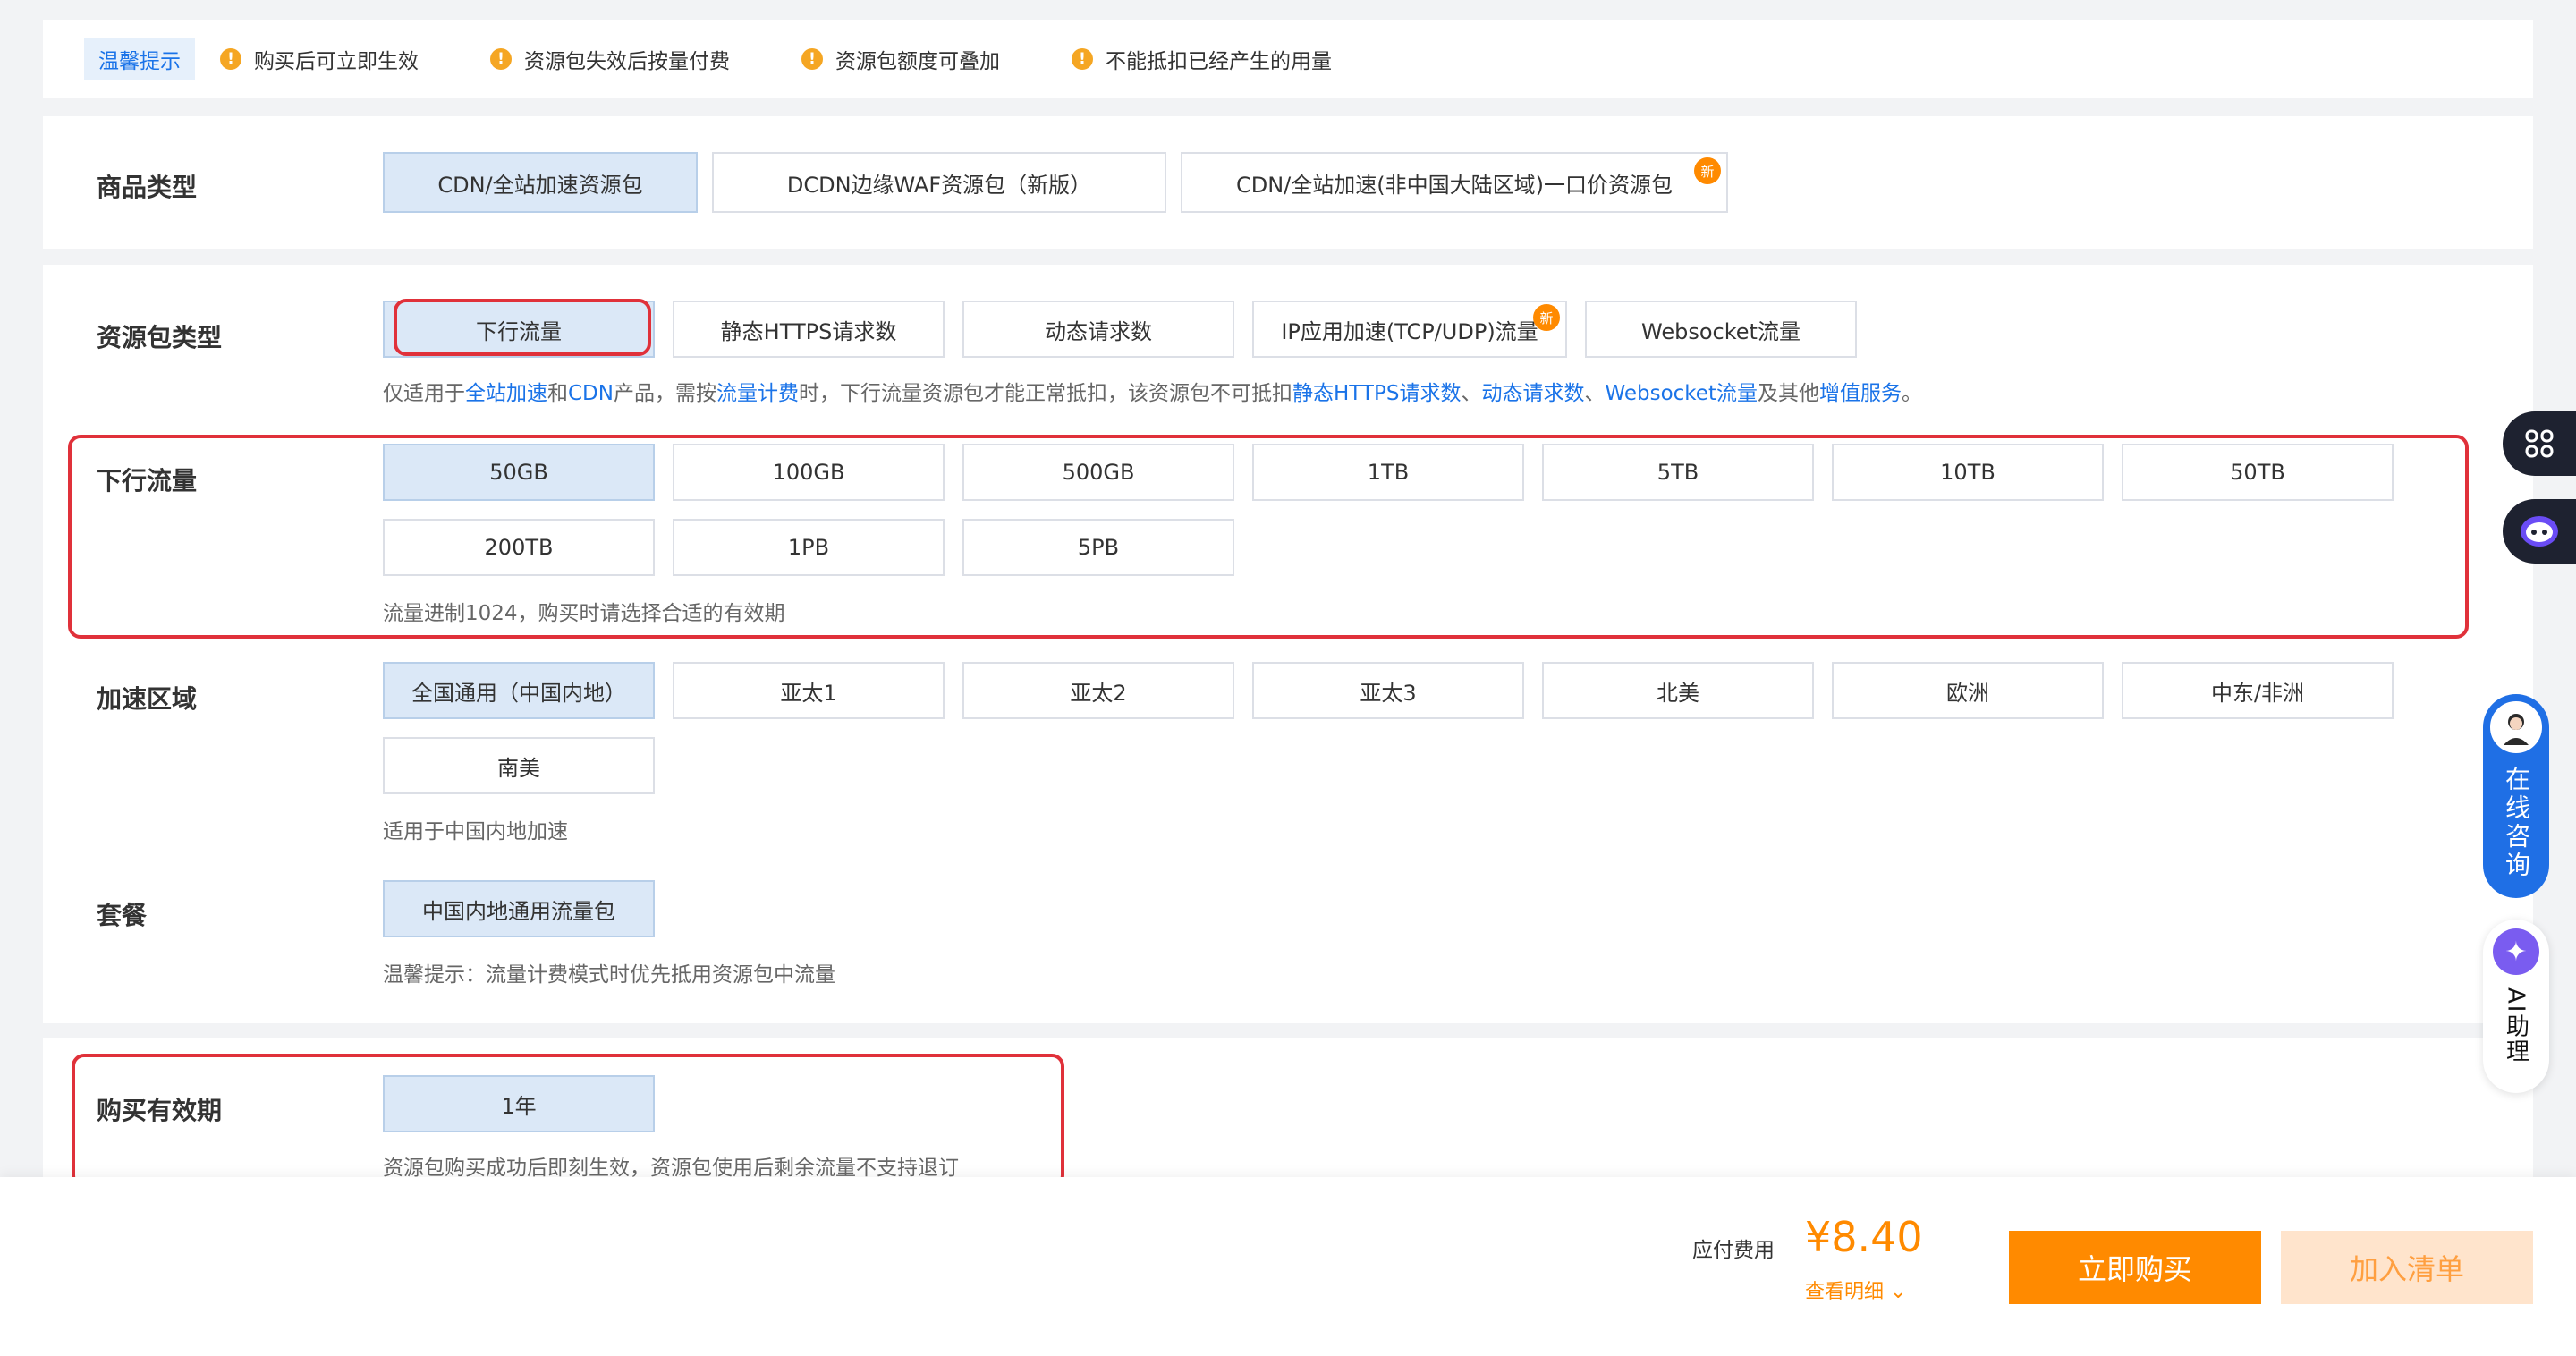 The height and width of the screenshot is (1356, 2576). Describe the element at coordinates (2516, 952) in the screenshot. I see `ai-sparkle-icon: ✦` at that location.